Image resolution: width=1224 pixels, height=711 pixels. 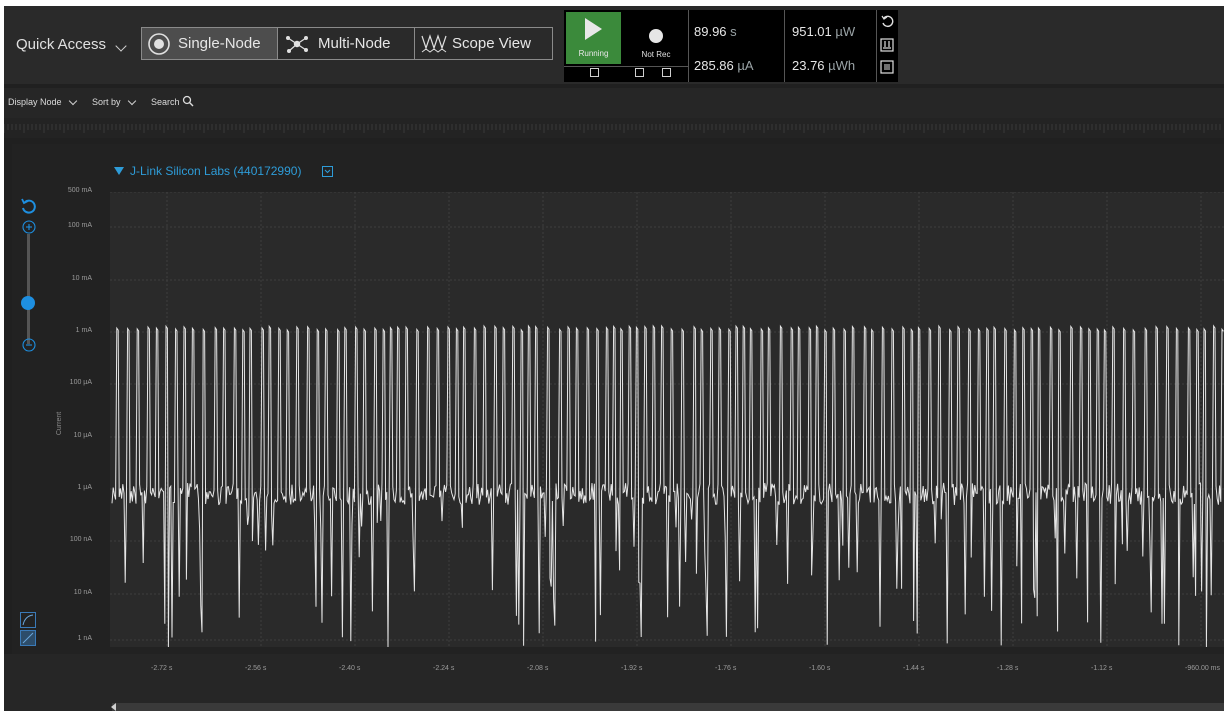 I want to click on run-button: Running, so click(x=593, y=38).